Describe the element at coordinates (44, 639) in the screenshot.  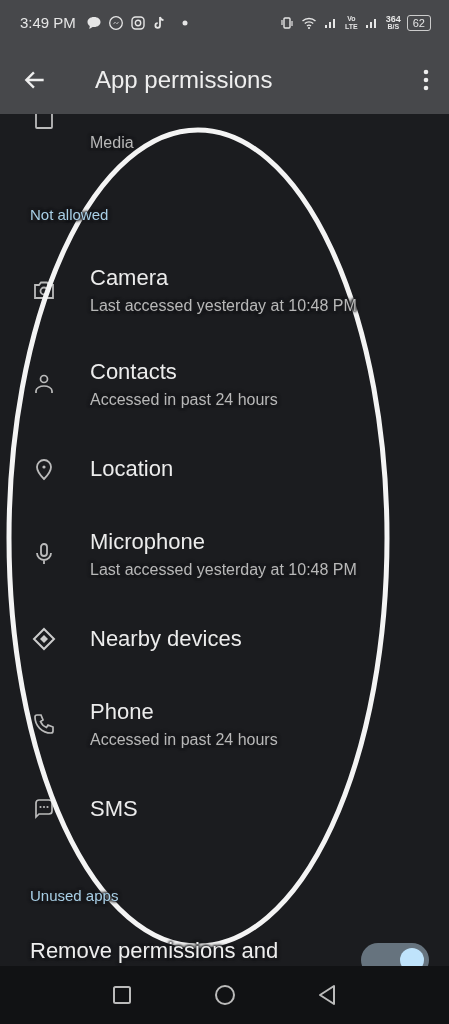
I see `diamond-icon` at that location.